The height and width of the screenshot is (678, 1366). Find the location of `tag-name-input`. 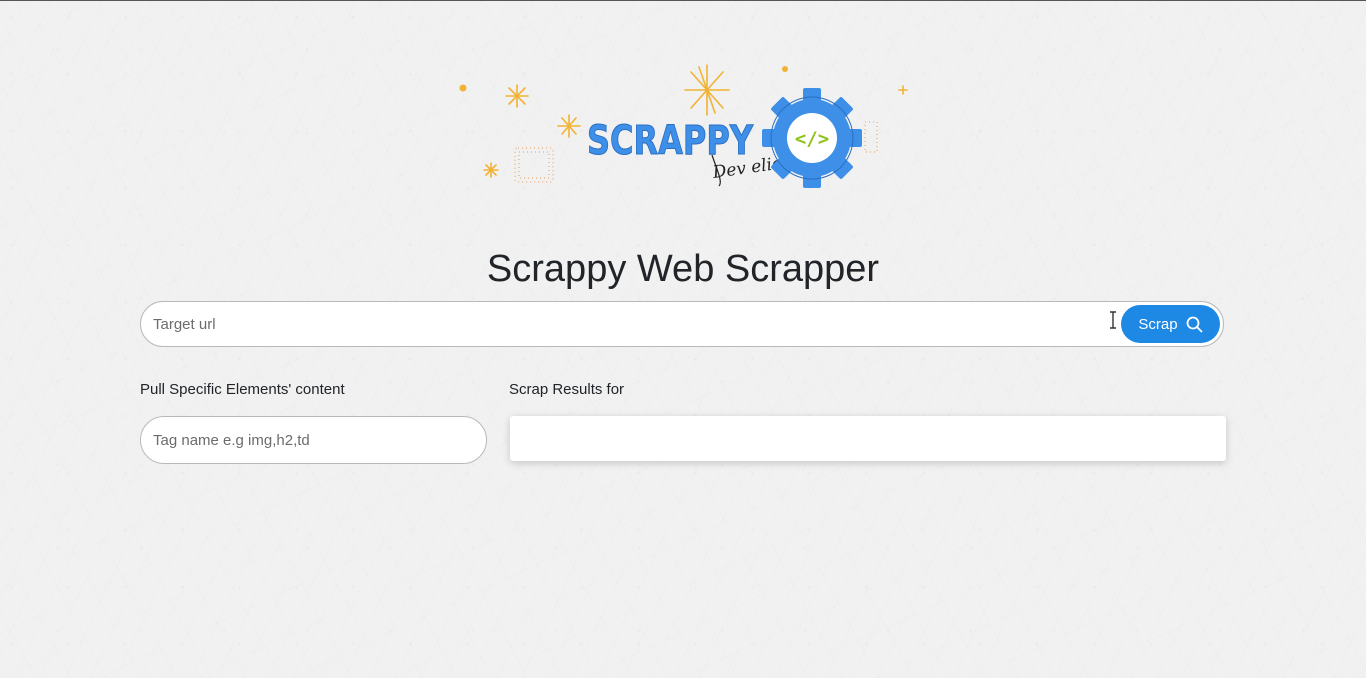

tag-name-input is located at coordinates (313, 440).